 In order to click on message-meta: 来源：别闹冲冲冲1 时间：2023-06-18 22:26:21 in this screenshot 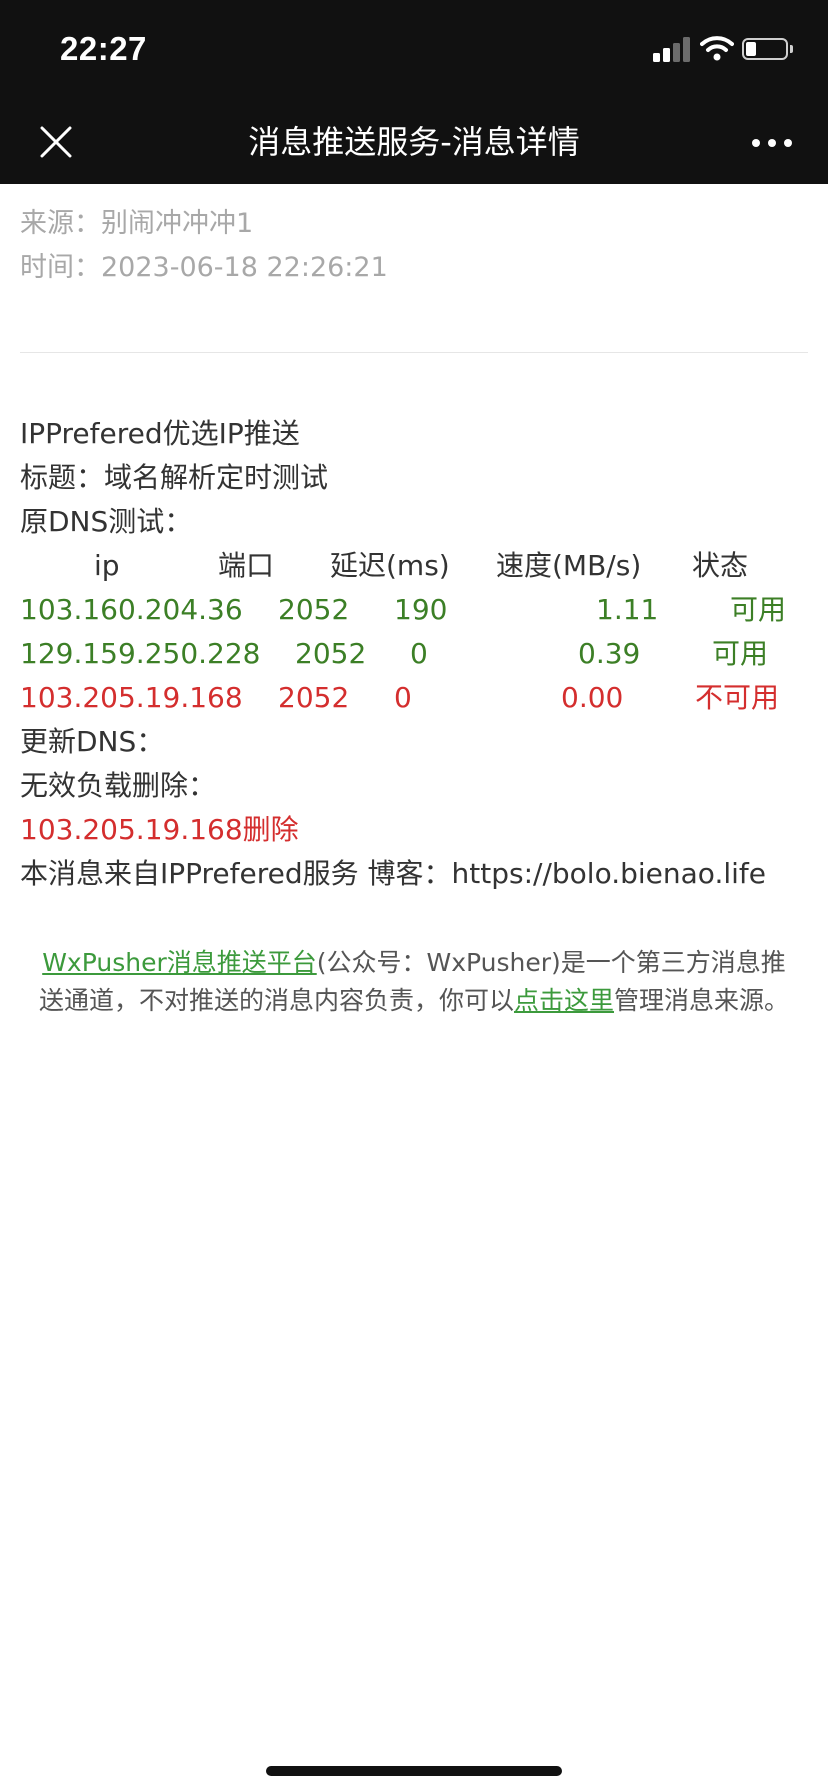, I will do `click(204, 246)`.